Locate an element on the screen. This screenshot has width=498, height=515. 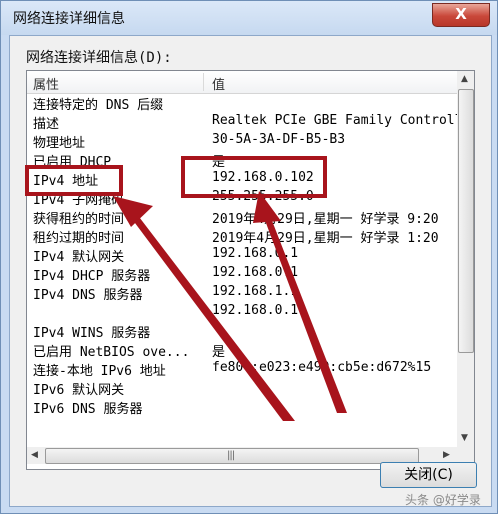
arrow-head-left is located at coordinates (133, 211).